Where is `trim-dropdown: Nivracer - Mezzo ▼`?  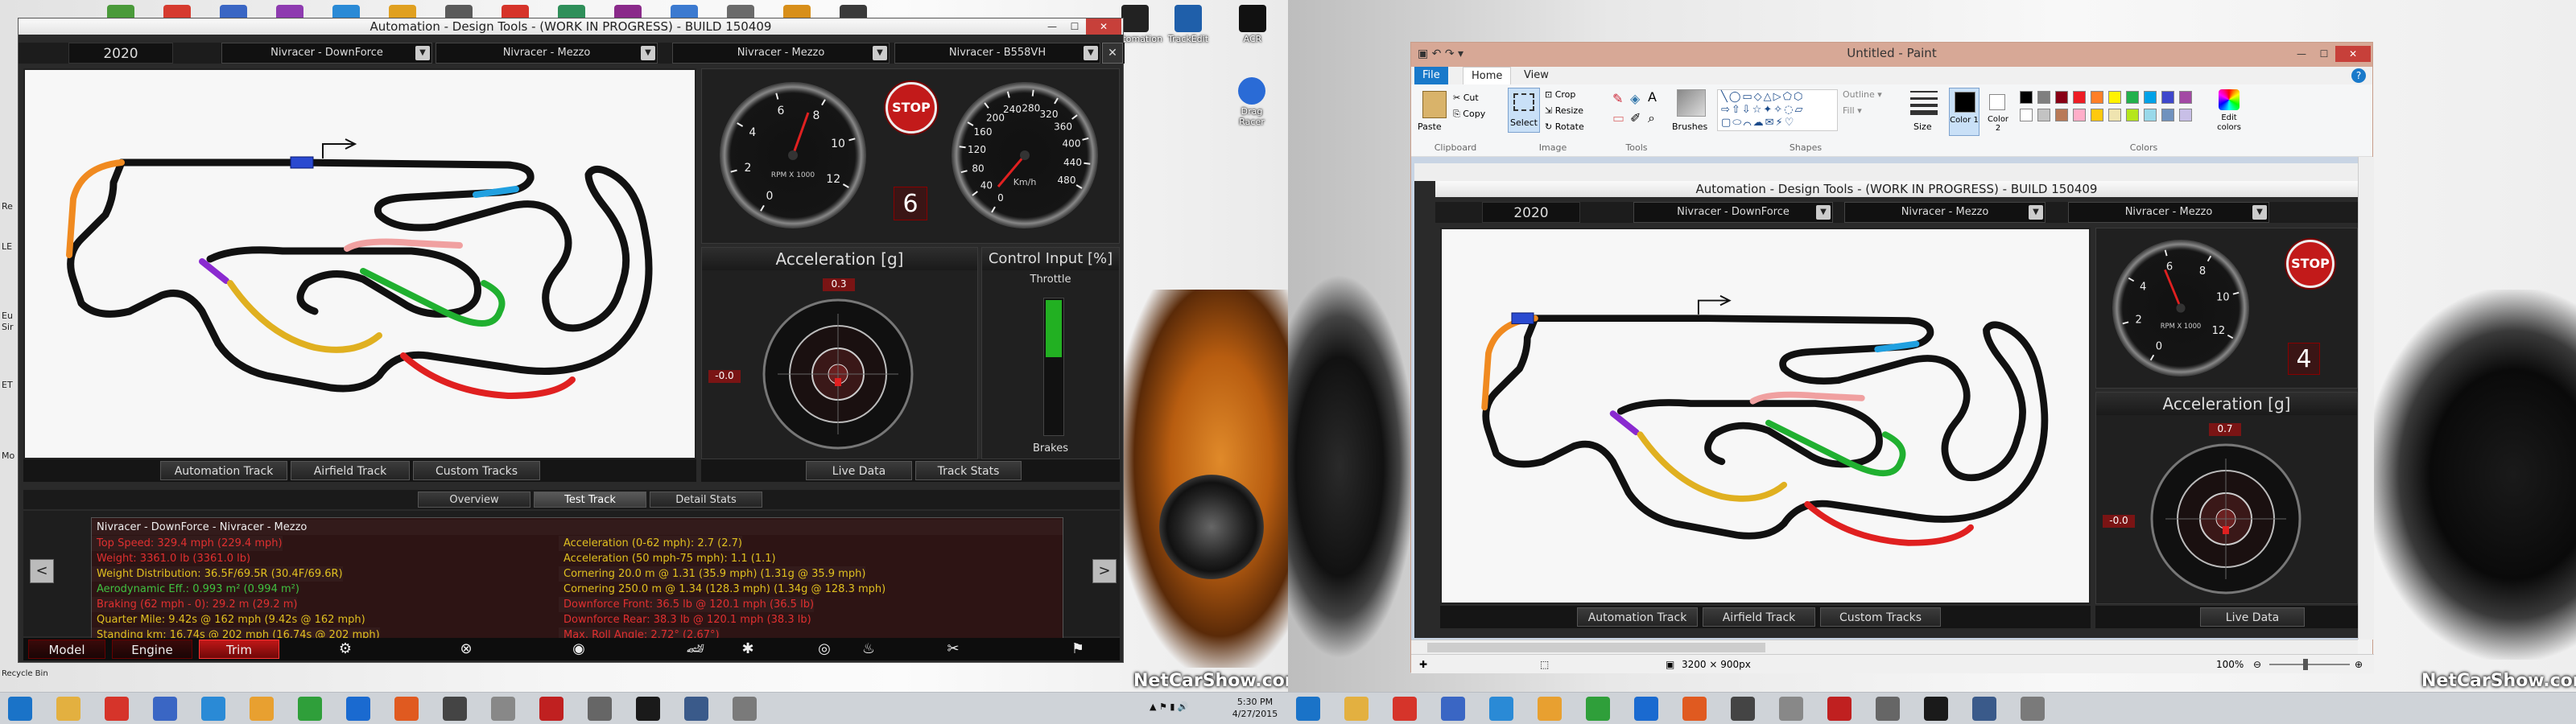
trim-dropdown: Nivracer - Mezzo ▼ is located at coordinates (781, 53).